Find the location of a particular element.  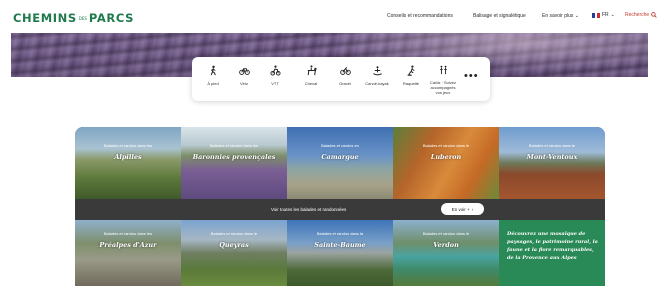

luberon-photo is located at coordinates (446, 163).